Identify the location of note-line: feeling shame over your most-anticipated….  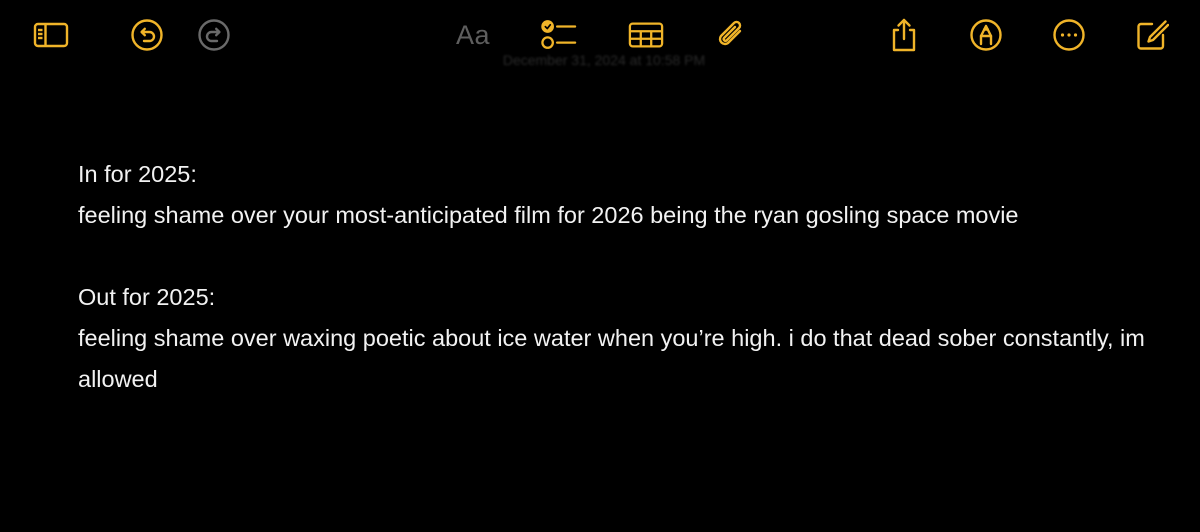
(548, 215).